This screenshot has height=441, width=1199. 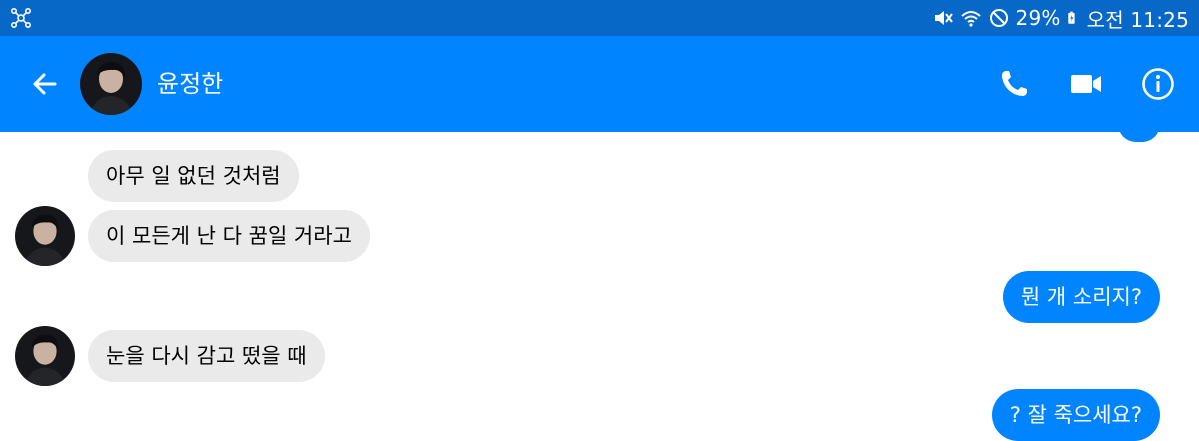 I want to click on message-bubble: 이 모든게 난 다 꿈일 거라고, so click(x=229, y=236).